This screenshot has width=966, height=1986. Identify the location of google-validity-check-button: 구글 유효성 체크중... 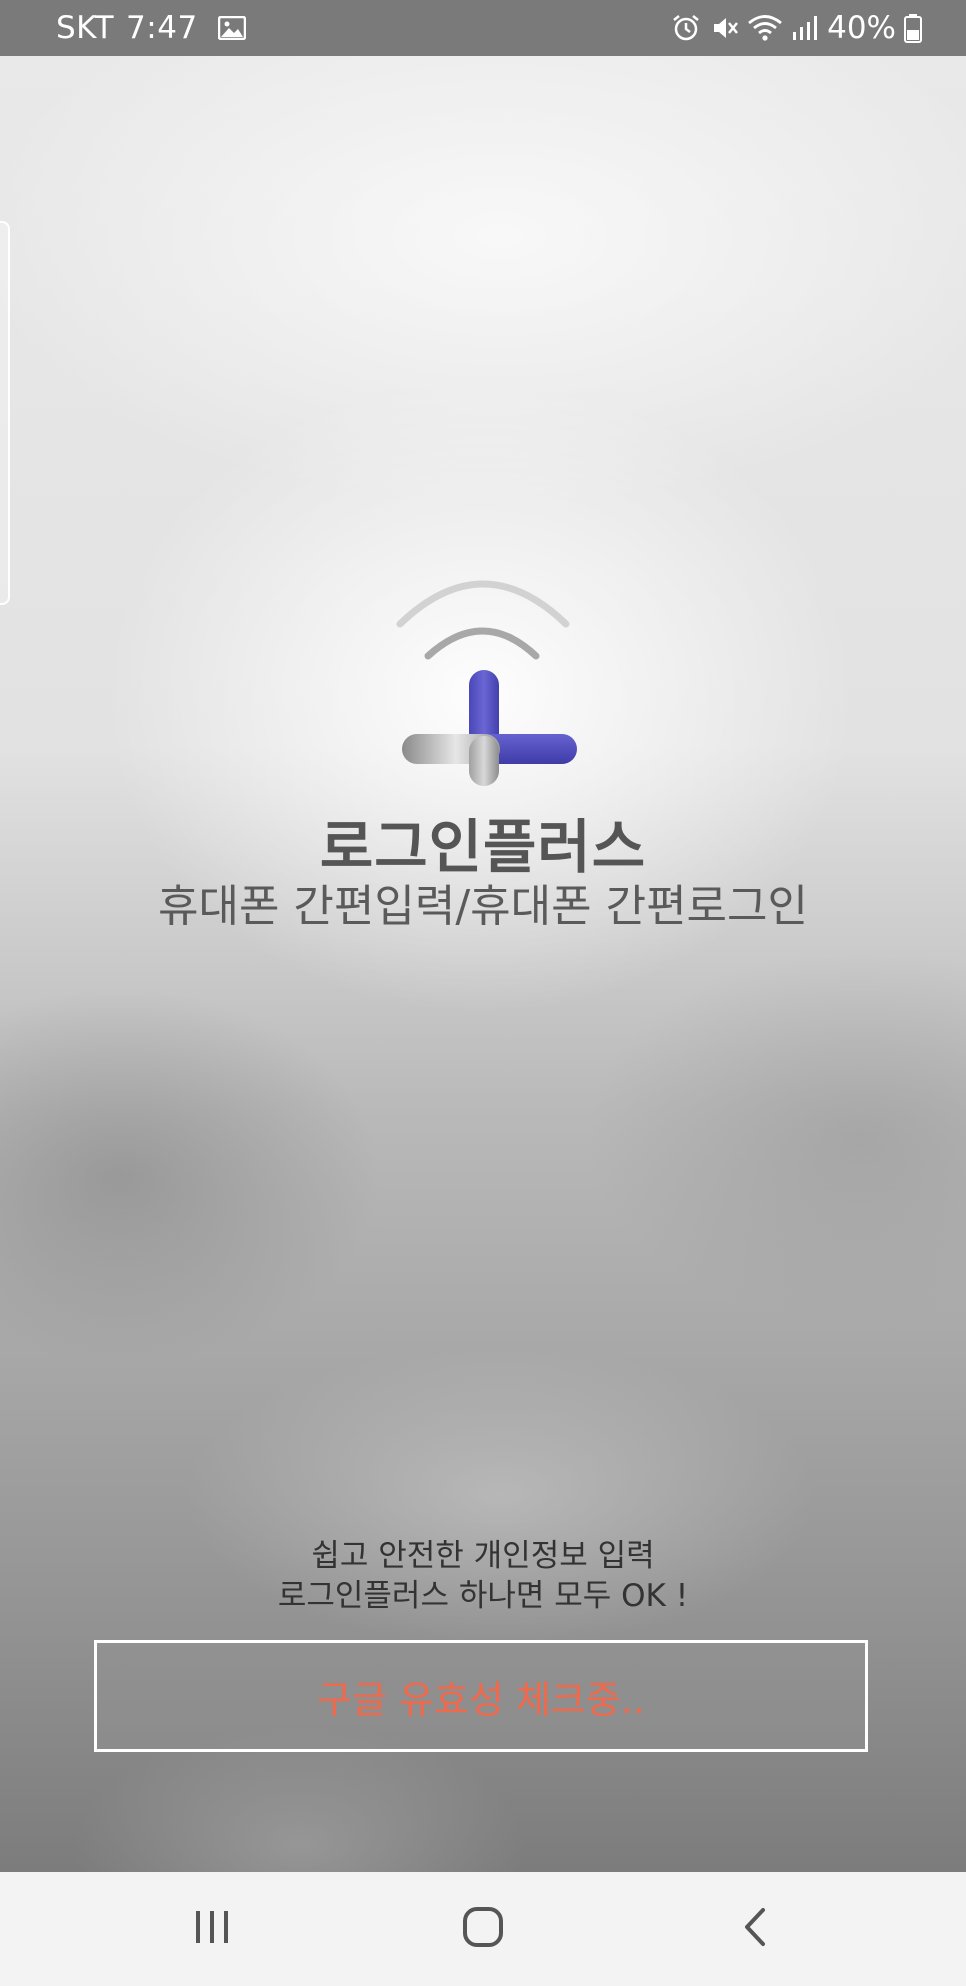
(481, 1696).